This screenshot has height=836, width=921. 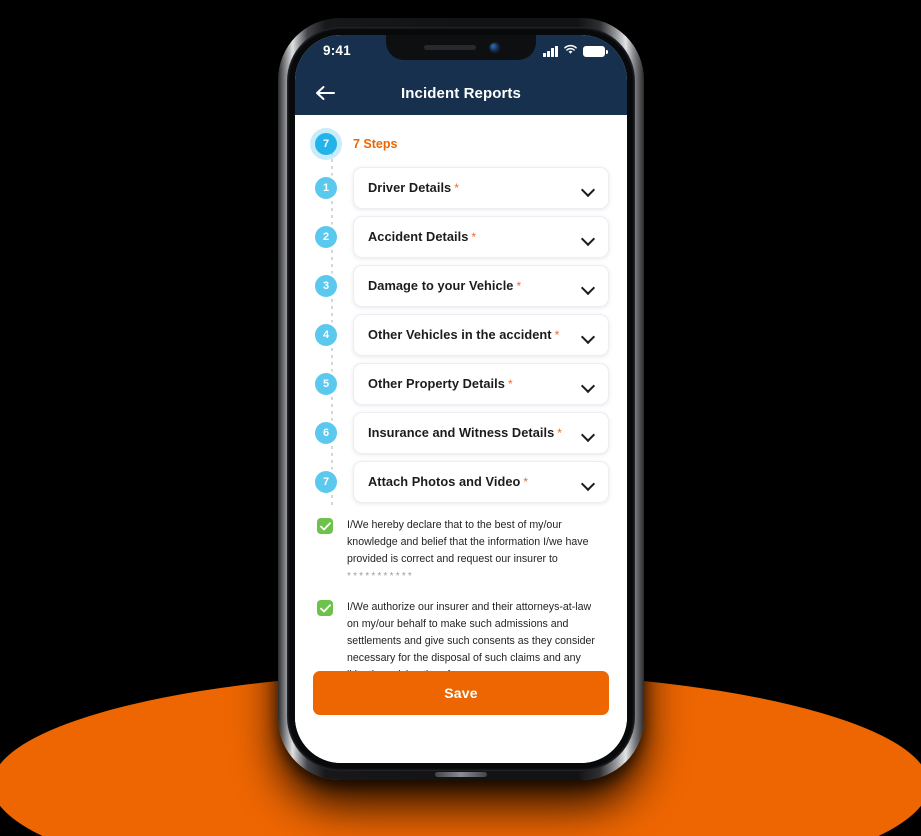 I want to click on status-bar: 9:41, so click(x=461, y=53).